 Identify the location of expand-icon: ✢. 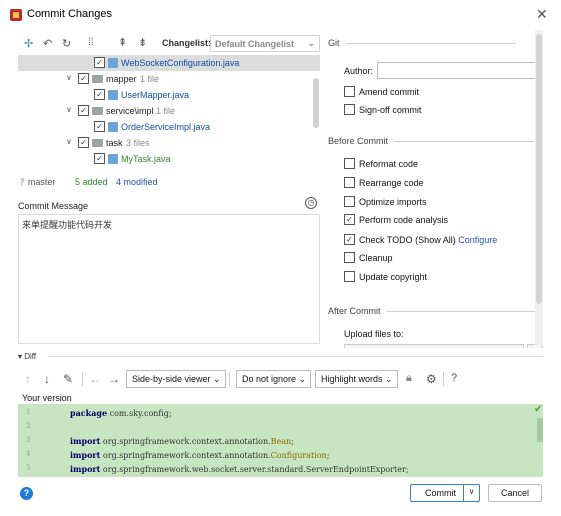
(28, 43).